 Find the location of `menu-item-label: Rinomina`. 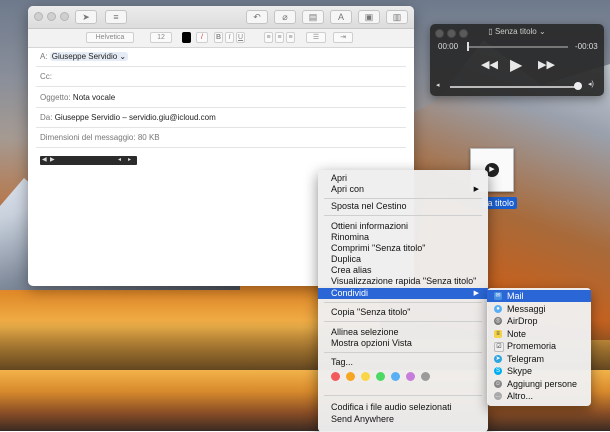

menu-item-label: Rinomina is located at coordinates (350, 237).